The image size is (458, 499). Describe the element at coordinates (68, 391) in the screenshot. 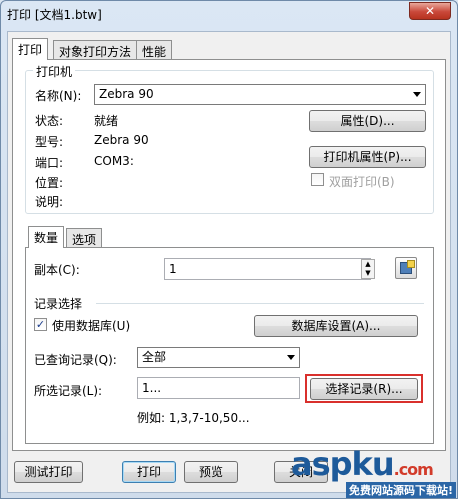

I see `selected-records-label: 所选记录(L):` at that location.